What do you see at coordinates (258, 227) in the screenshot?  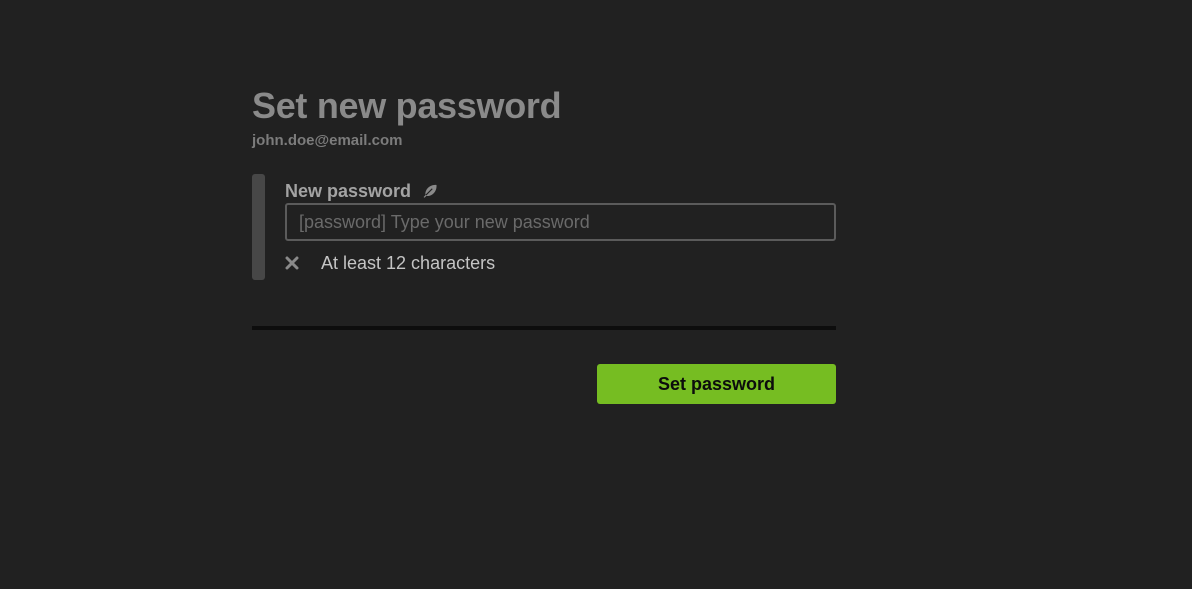 I see `field-status-bar` at bounding box center [258, 227].